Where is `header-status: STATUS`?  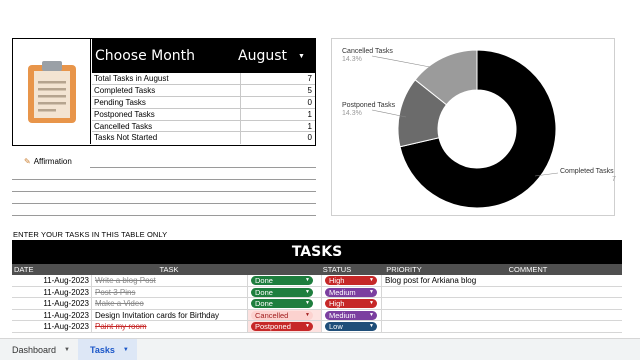
header-status: STATUS is located at coordinates (337, 269).